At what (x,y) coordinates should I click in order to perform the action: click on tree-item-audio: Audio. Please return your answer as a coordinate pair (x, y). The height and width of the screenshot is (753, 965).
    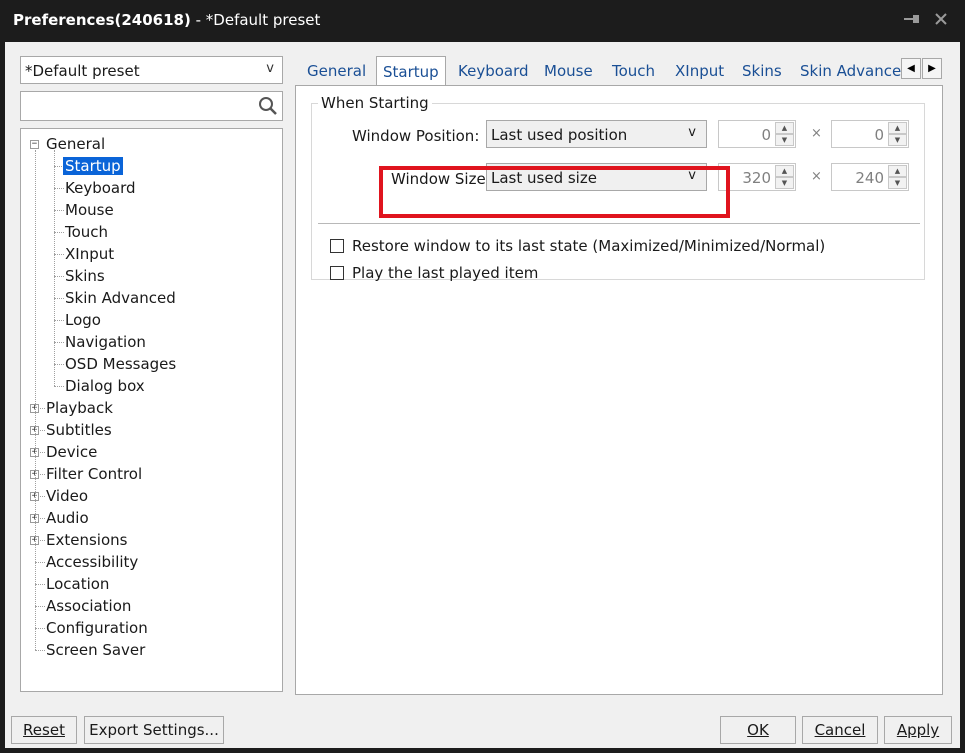
    Looking at the image, I should click on (67, 518).